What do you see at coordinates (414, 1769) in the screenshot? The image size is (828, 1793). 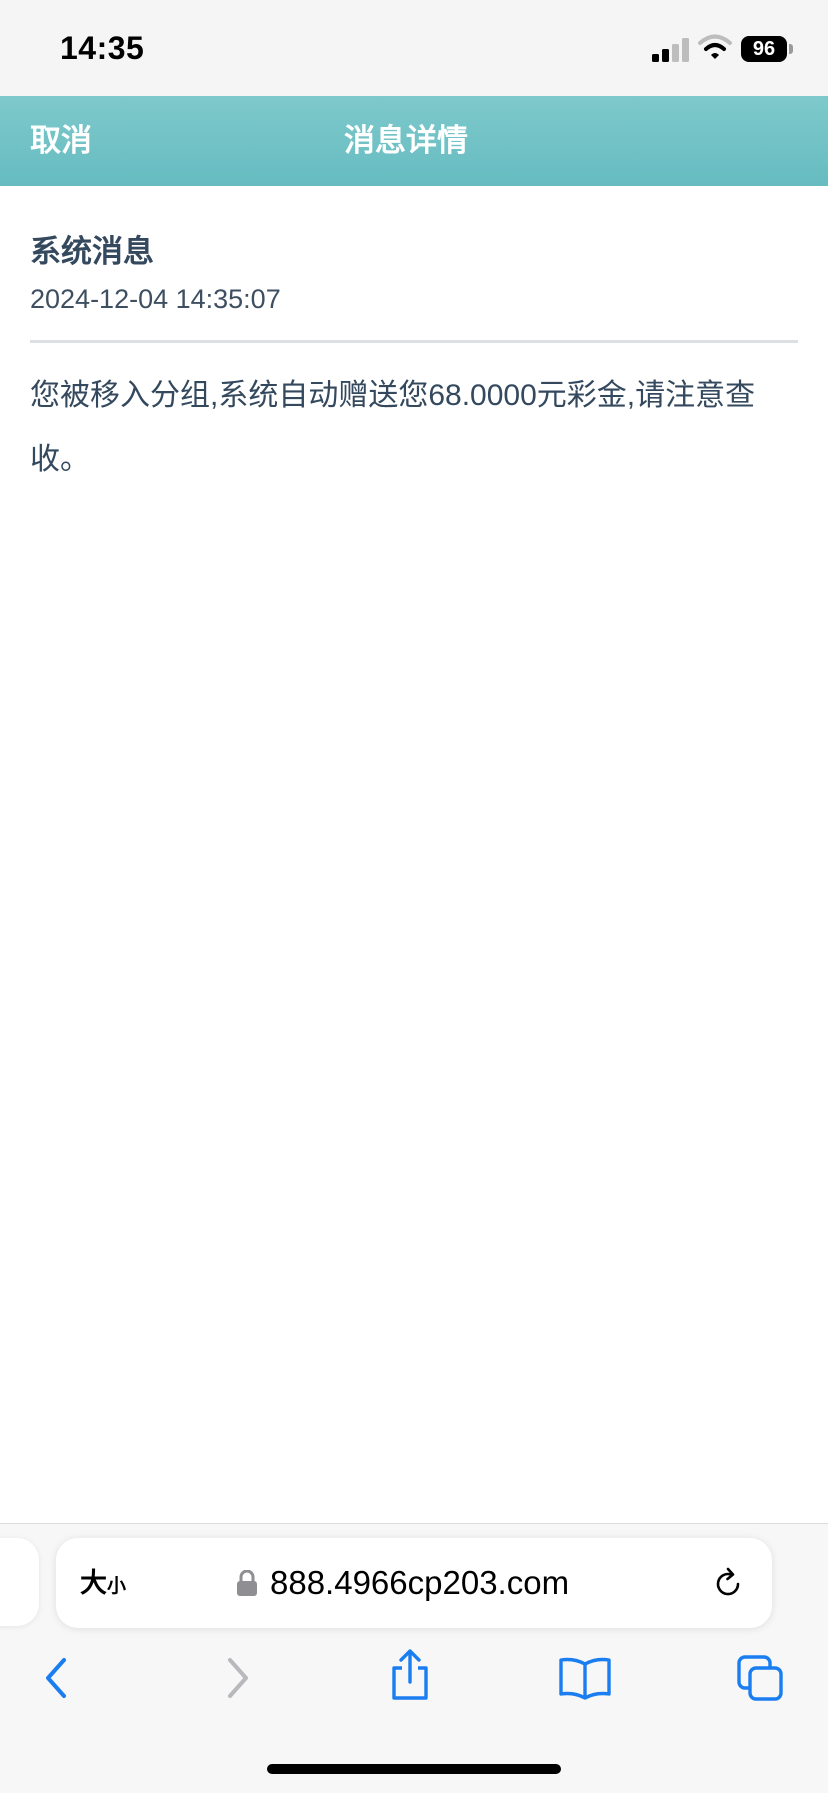 I see `home-indicator` at bounding box center [414, 1769].